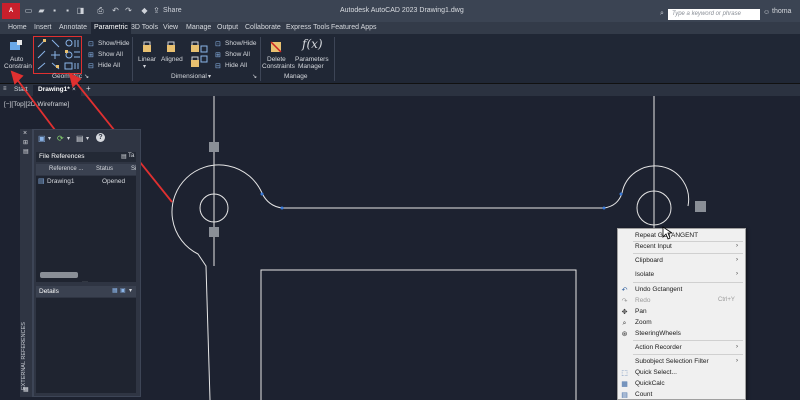 The height and width of the screenshot is (400, 800). What do you see at coordinates (113, 181) in the screenshot?
I see `reference-row-status: Opened` at bounding box center [113, 181].